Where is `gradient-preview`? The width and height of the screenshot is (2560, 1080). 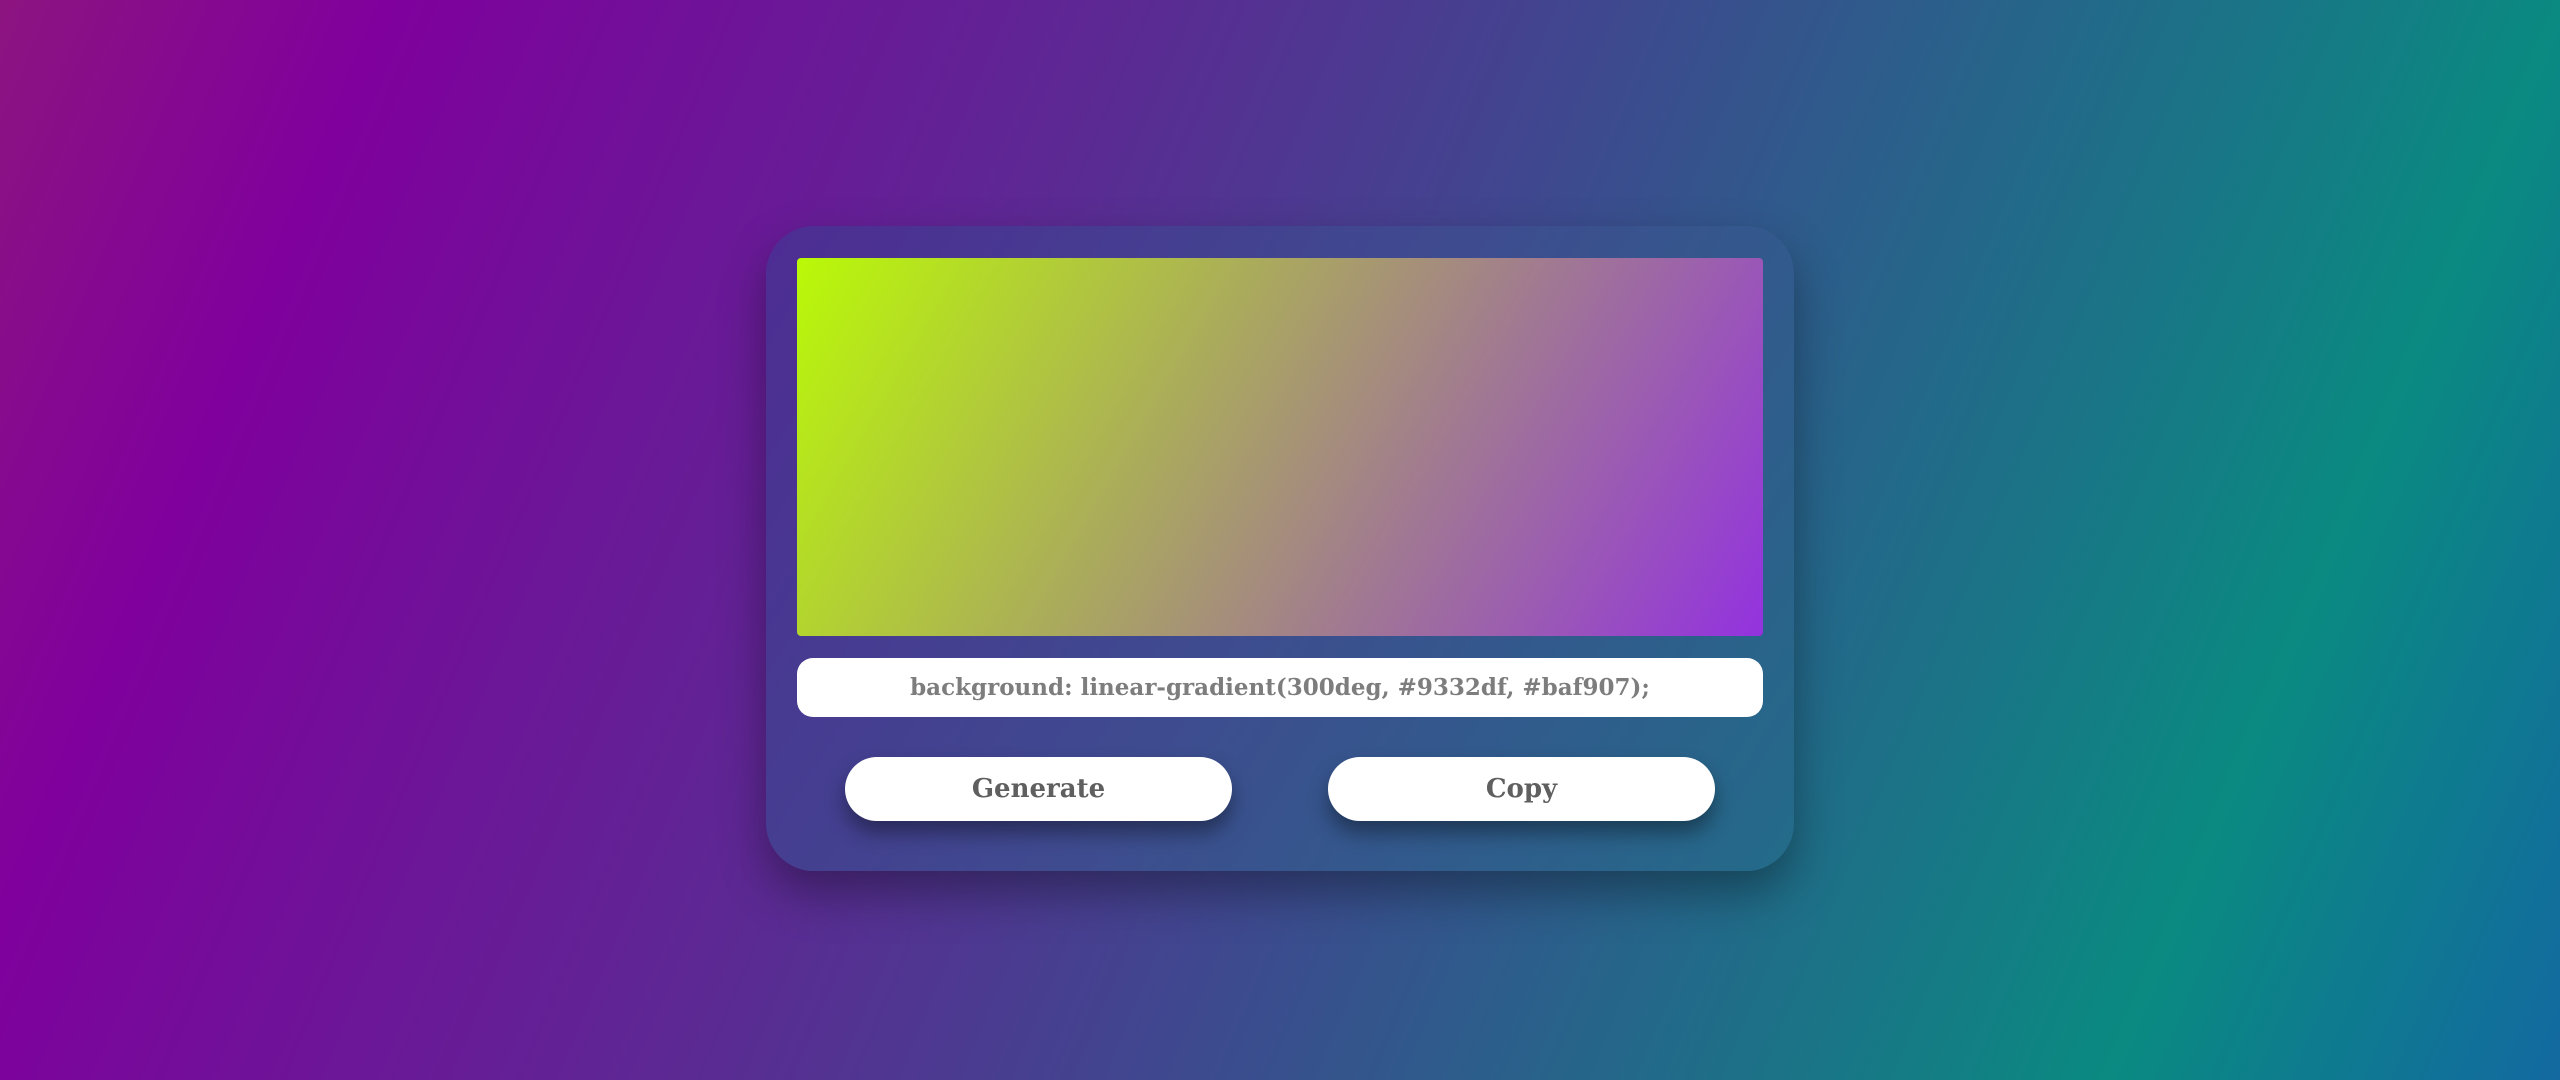 gradient-preview is located at coordinates (1280, 447).